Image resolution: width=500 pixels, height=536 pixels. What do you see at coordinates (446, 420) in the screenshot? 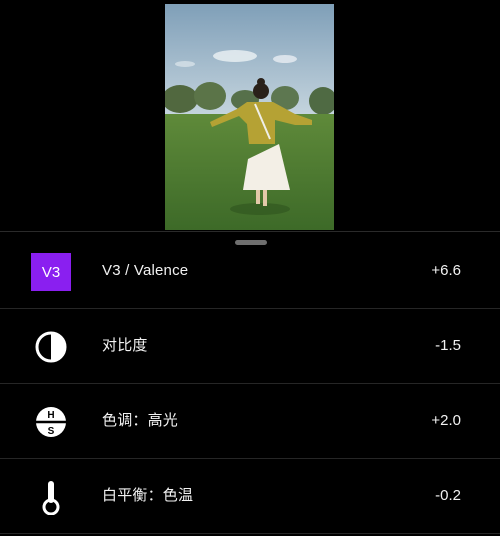
I see `adjustment-value: +2.0` at bounding box center [446, 420].